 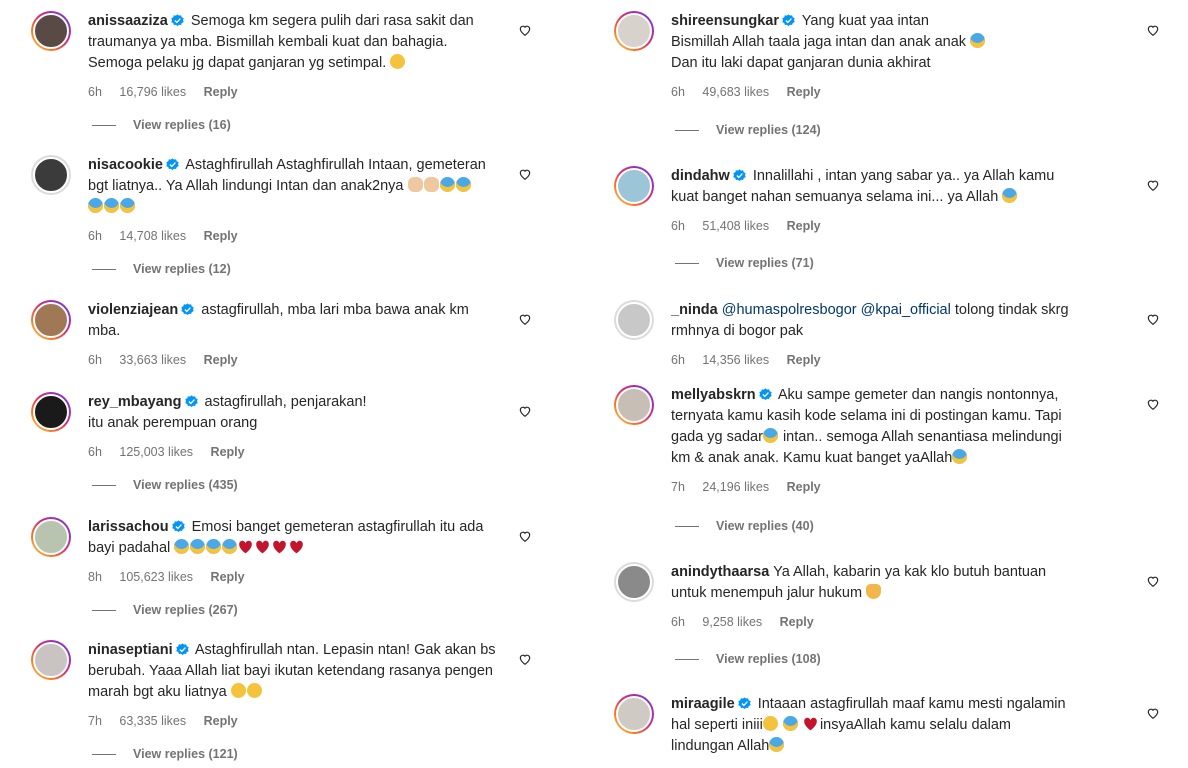 What do you see at coordinates (735, 487) in the screenshot?
I see `like-count: 24,196 likes` at bounding box center [735, 487].